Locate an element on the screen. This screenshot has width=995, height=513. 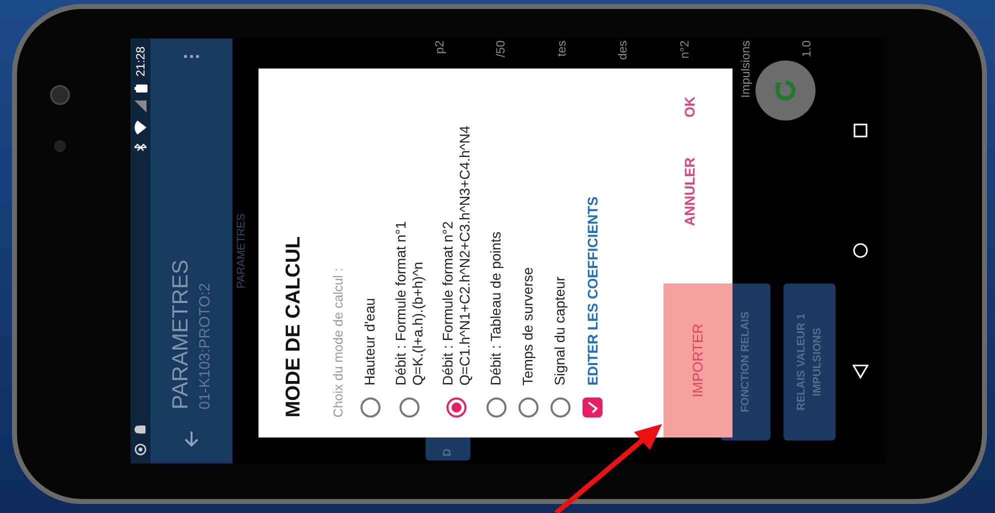
back-icon is located at coordinates (860, 371).